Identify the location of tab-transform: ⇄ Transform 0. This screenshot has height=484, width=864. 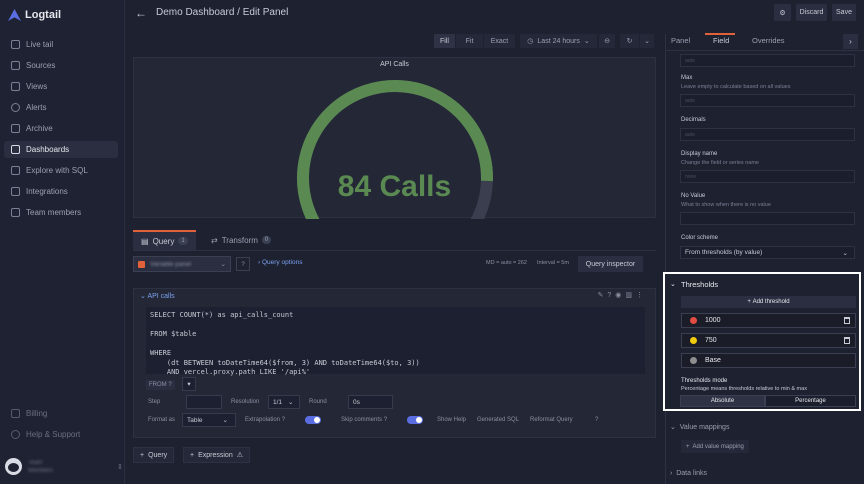
(241, 240).